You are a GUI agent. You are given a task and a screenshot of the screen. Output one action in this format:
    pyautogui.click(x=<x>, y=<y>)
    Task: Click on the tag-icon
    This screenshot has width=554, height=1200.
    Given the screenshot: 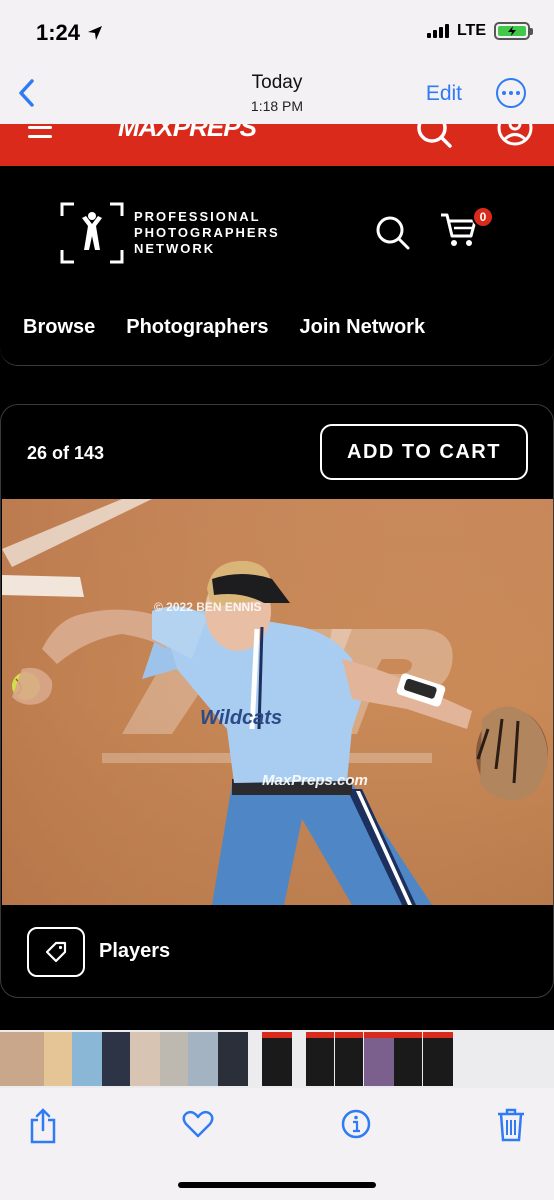 What is the action you would take?
    pyautogui.click(x=56, y=952)
    